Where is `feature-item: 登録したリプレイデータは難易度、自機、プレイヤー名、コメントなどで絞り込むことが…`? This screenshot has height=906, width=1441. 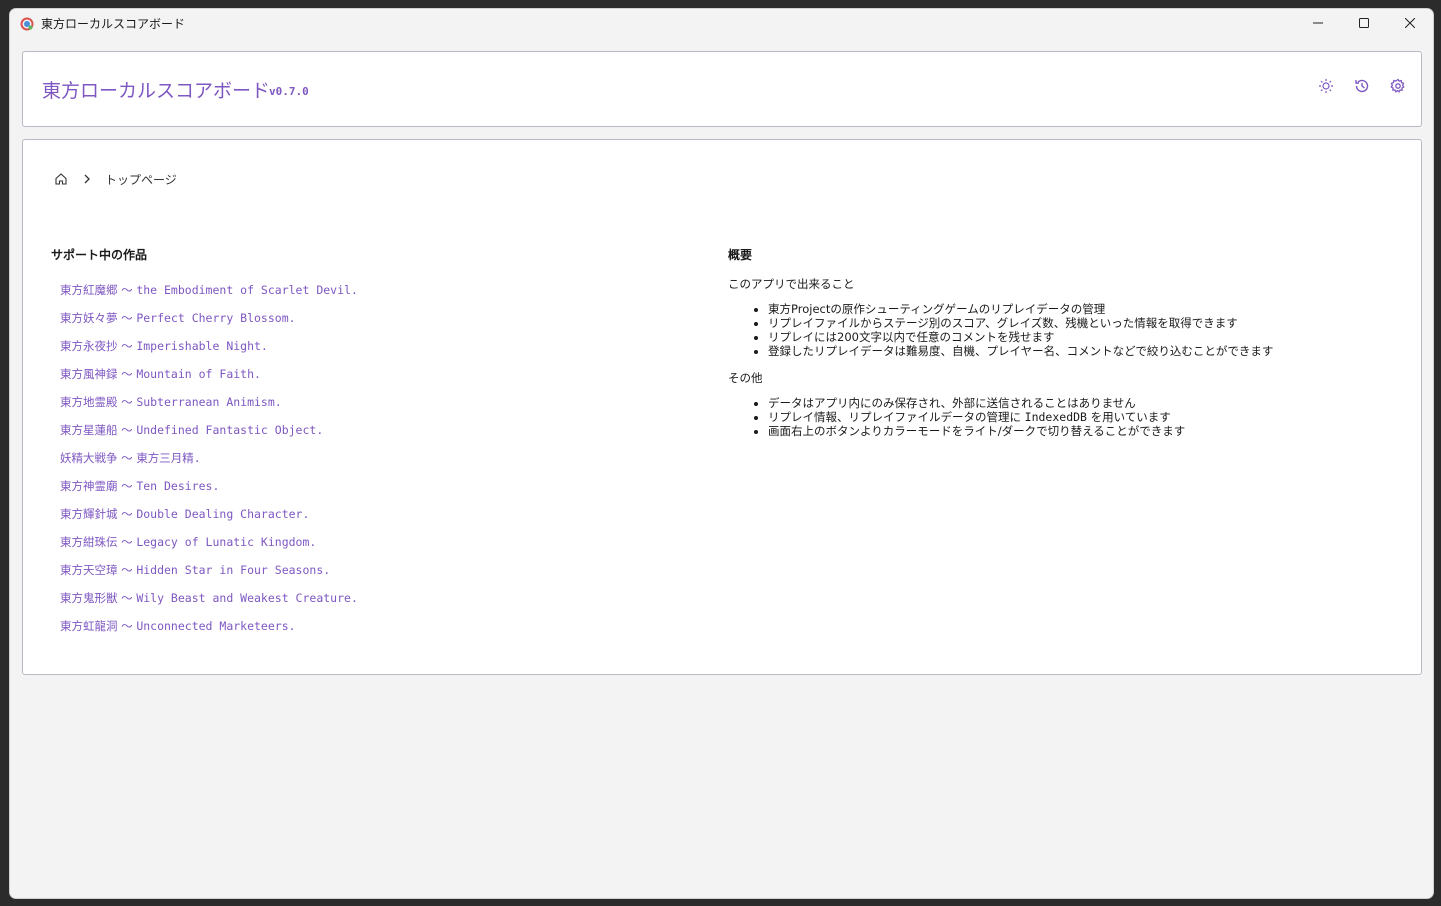 feature-item: 登録したリプレイデータは難易度、自機、プレイヤー名、コメントなどで絞り込むことが… is located at coordinates (1088, 351).